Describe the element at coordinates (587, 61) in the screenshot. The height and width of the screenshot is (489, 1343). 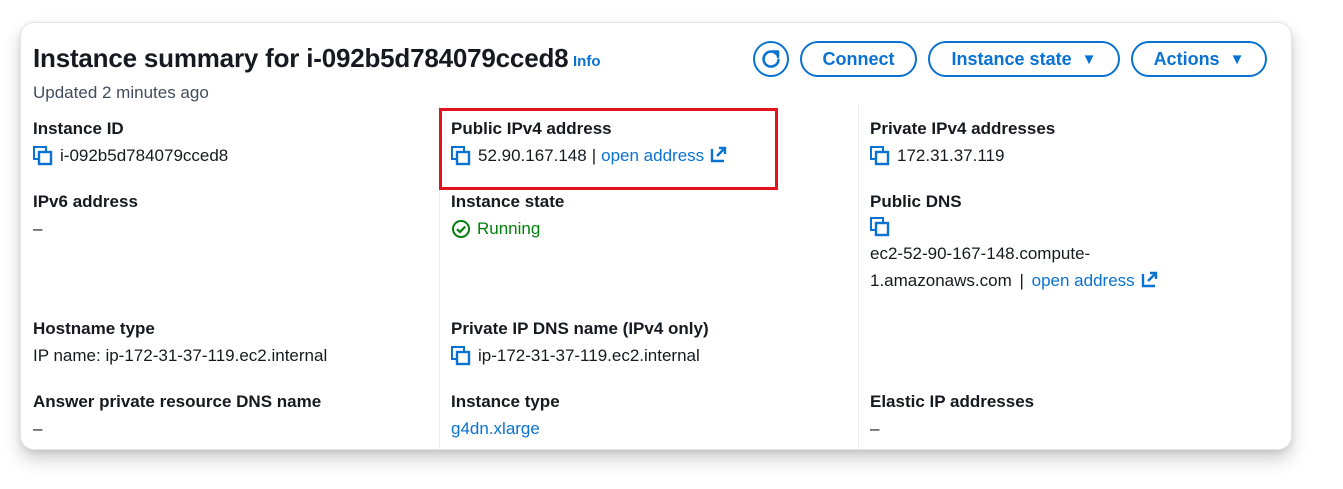
I see `info-link: Info` at that location.